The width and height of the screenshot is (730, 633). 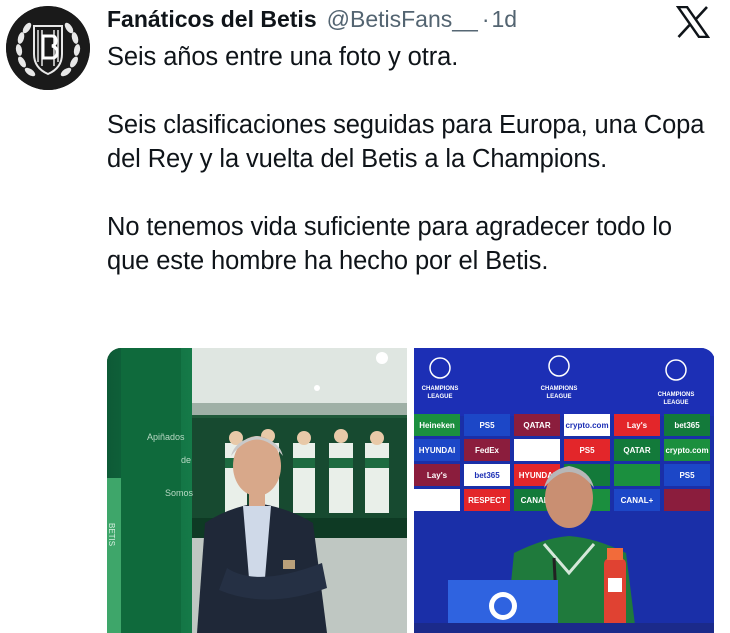 I want to click on x-logo-icon, so click(x=693, y=22).